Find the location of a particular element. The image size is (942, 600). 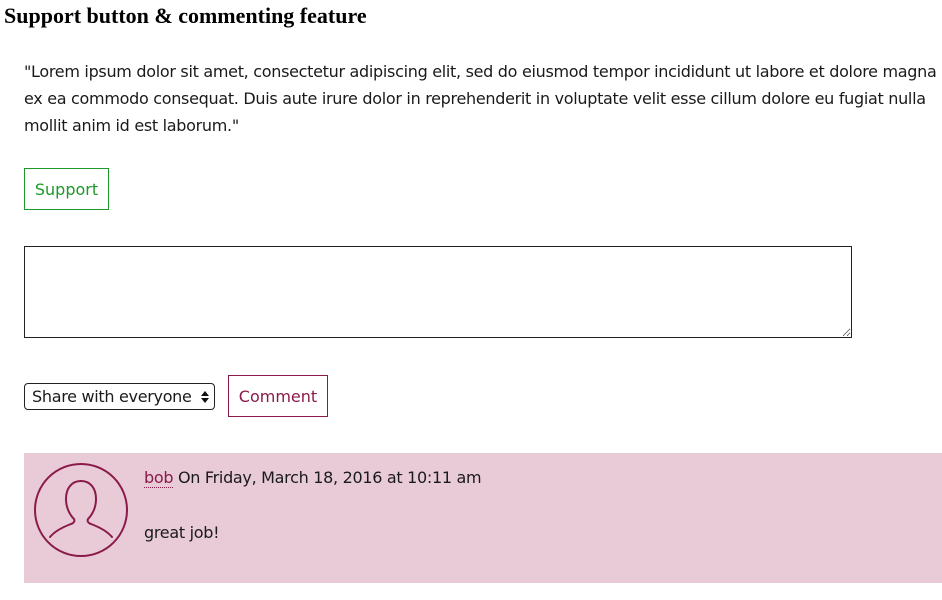

share-select-value: Share with everyone is located at coordinates (112, 396).